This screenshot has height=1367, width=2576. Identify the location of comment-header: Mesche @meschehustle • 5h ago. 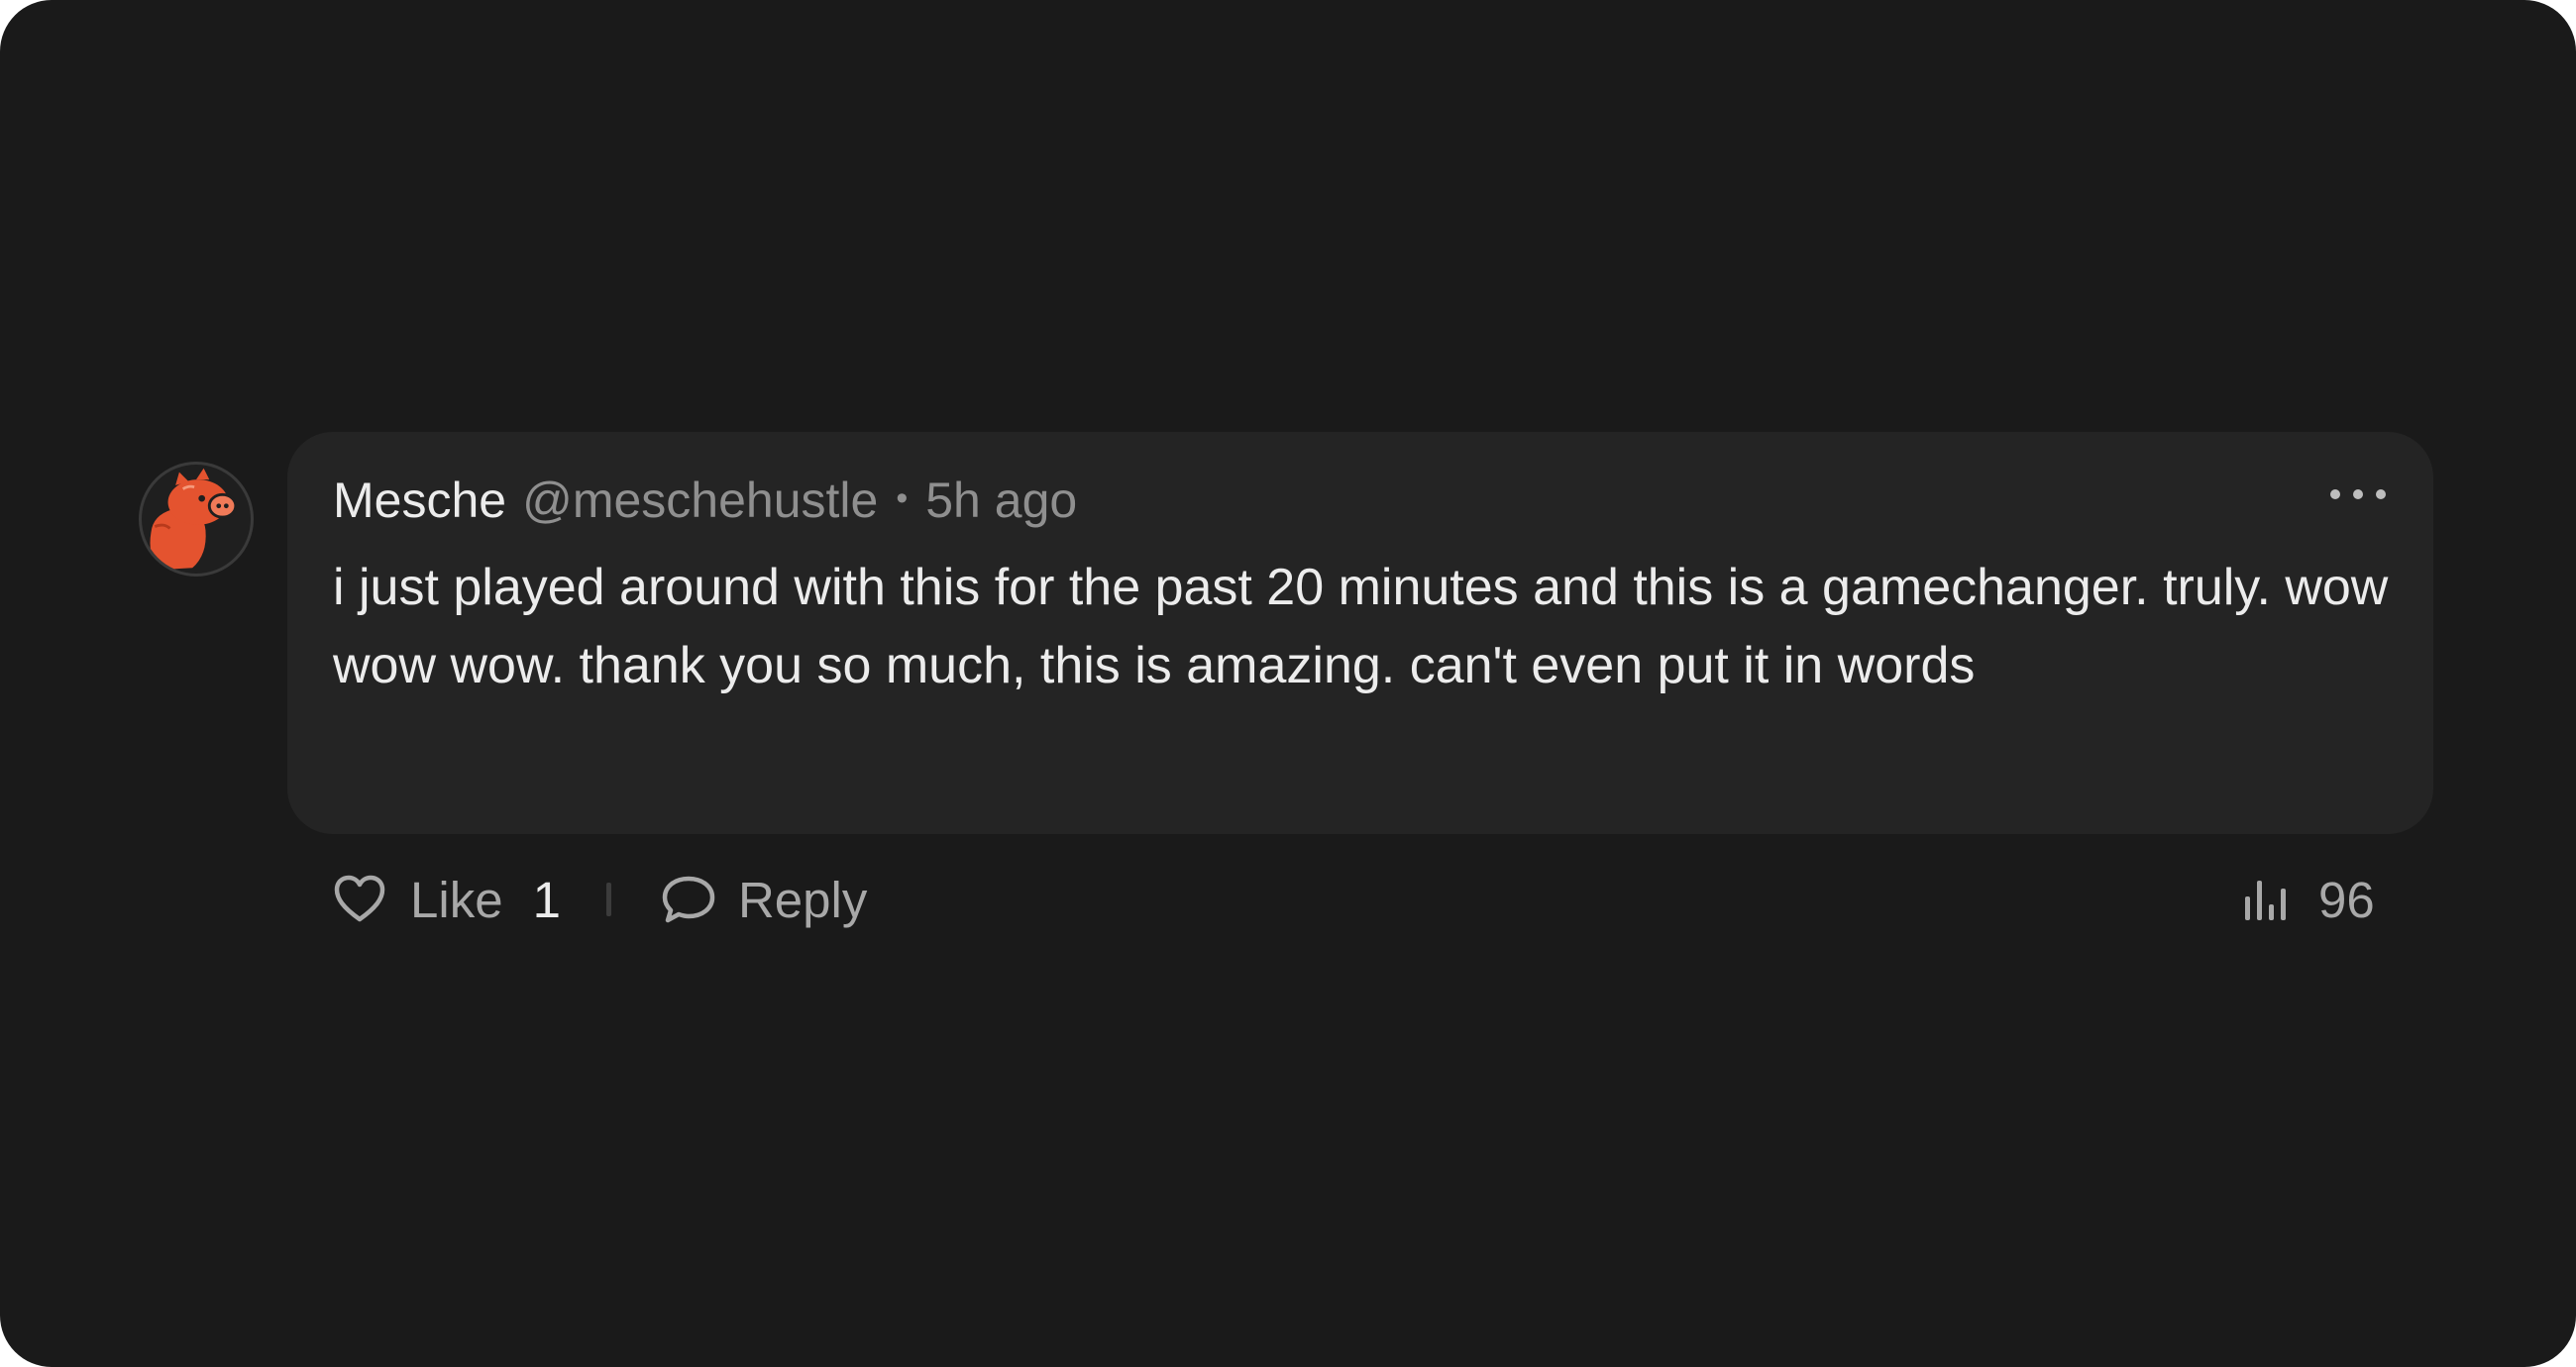
(705, 500).